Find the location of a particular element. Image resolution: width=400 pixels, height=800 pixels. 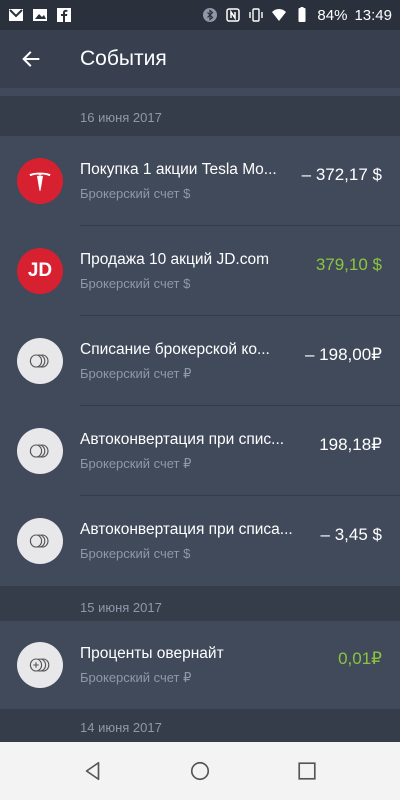

battery-icon is located at coordinates (302, 15).